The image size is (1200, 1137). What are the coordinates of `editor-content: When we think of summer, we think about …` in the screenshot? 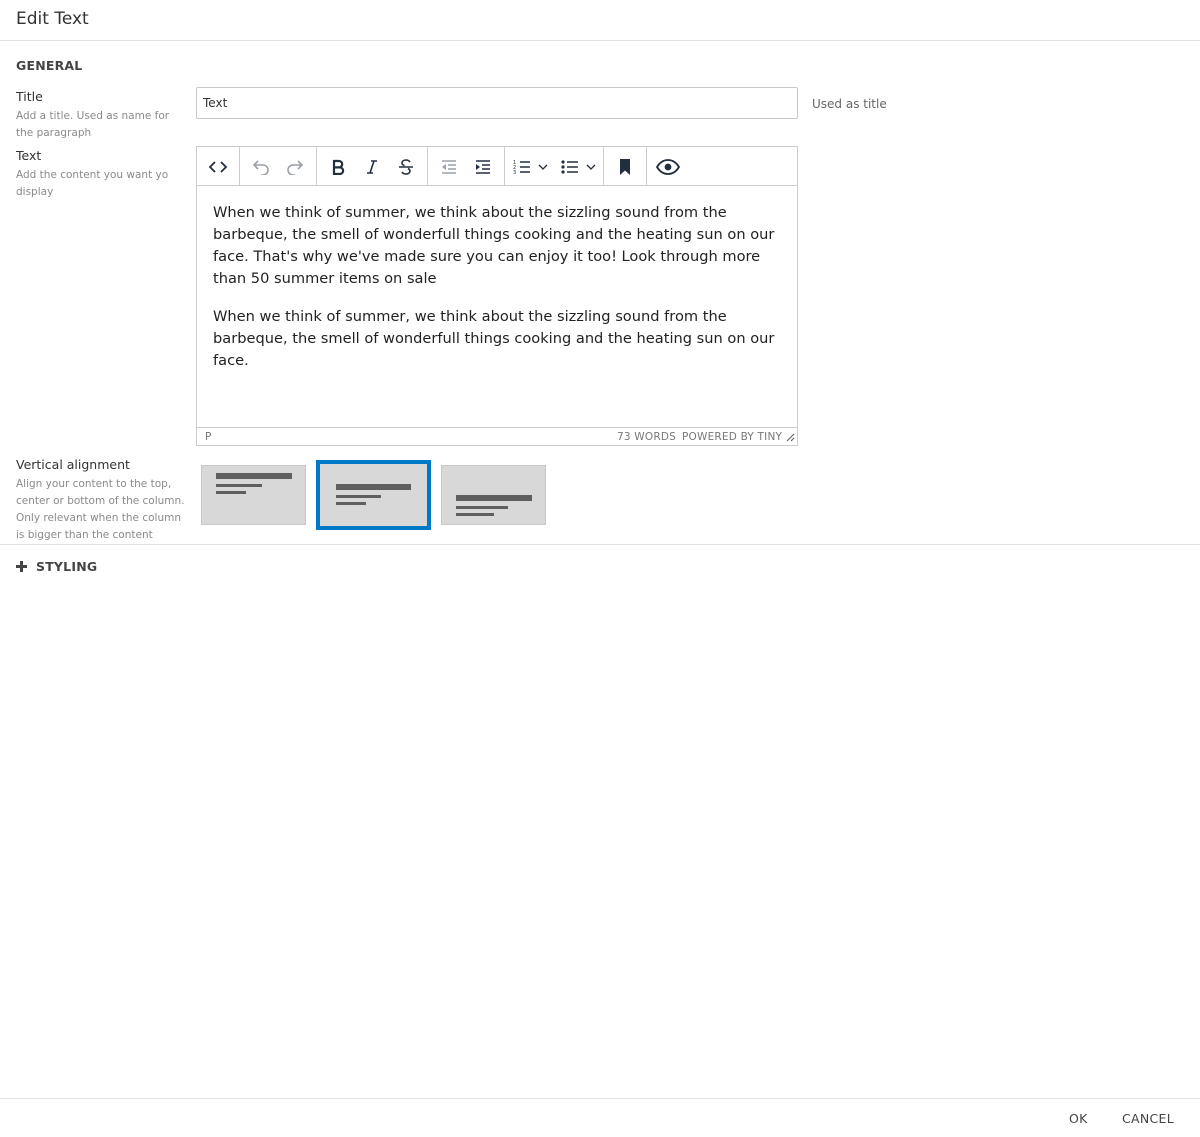 It's located at (498, 295).